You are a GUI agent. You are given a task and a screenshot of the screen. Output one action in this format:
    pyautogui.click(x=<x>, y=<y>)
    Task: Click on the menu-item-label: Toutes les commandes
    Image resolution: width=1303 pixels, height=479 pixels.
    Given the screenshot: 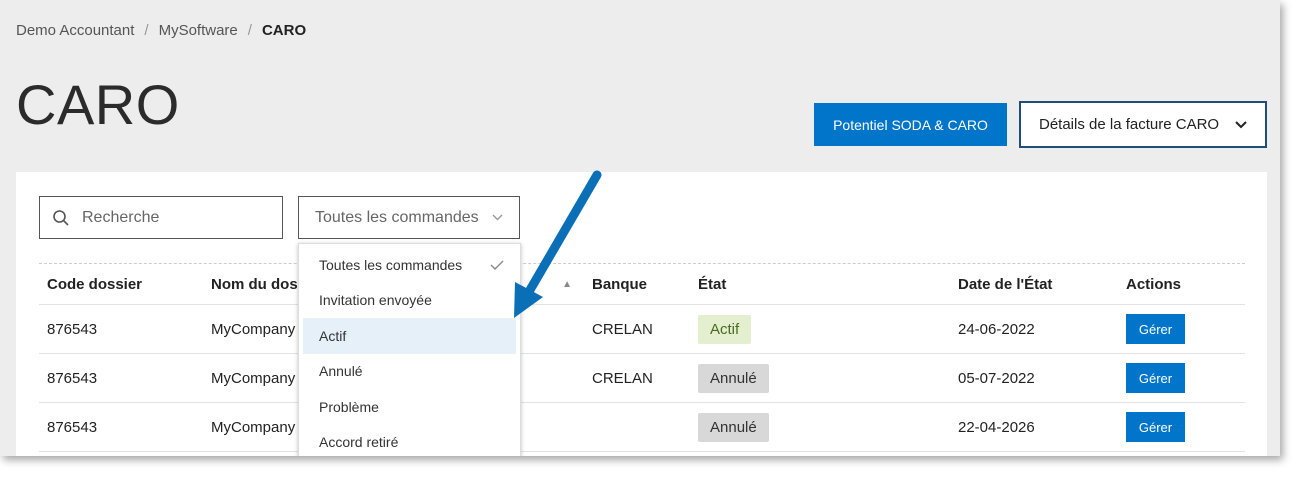 What is the action you would take?
    pyautogui.click(x=391, y=264)
    